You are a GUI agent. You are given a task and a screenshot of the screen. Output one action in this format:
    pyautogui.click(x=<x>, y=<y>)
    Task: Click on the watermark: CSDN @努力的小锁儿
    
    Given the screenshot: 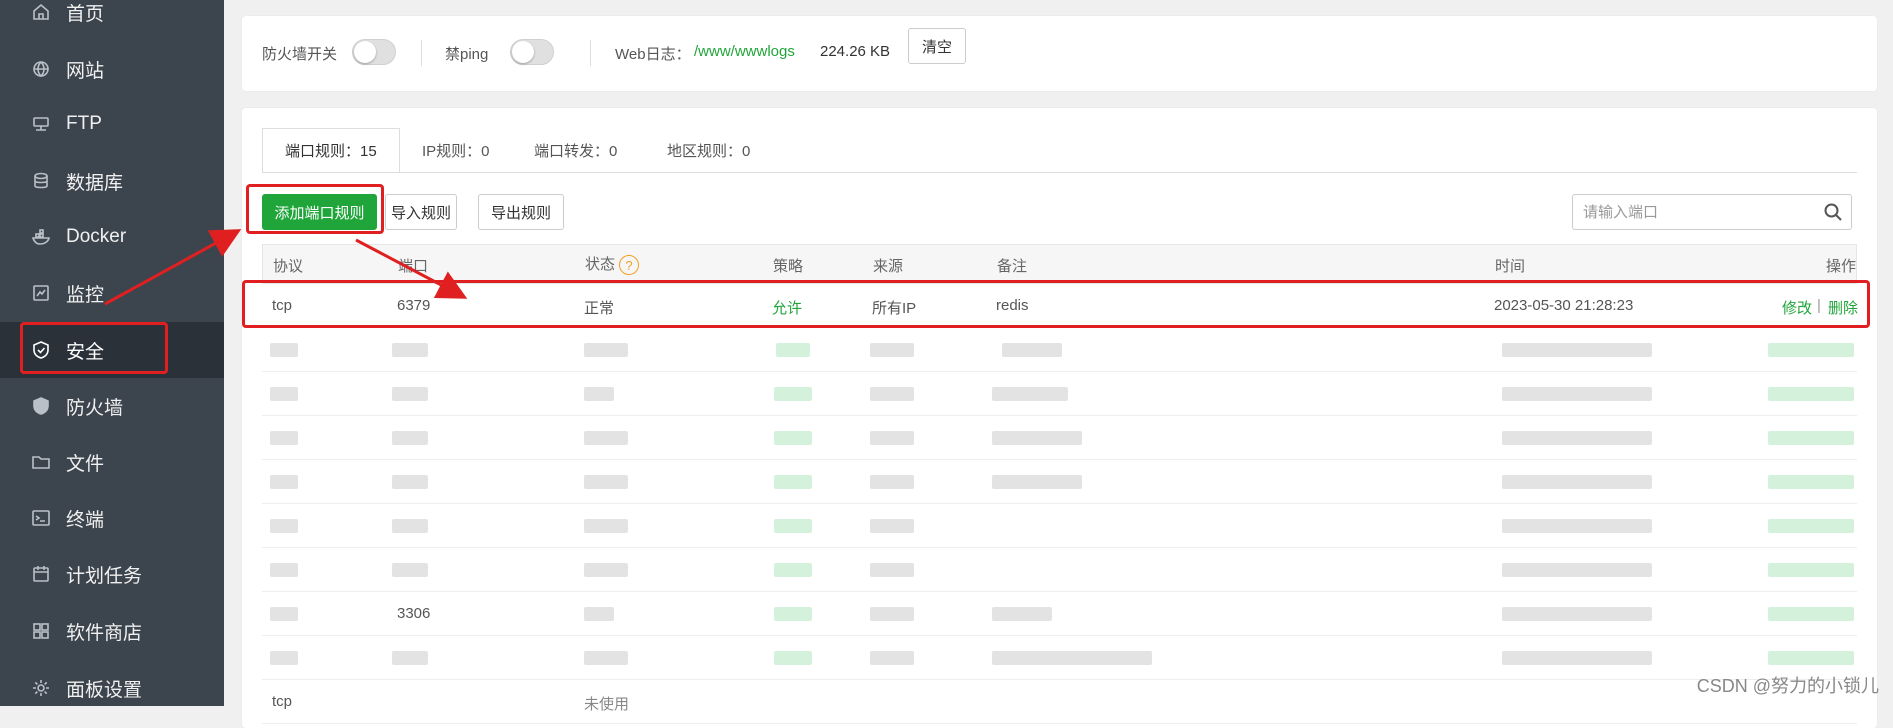 What is the action you would take?
    pyautogui.click(x=1787, y=686)
    